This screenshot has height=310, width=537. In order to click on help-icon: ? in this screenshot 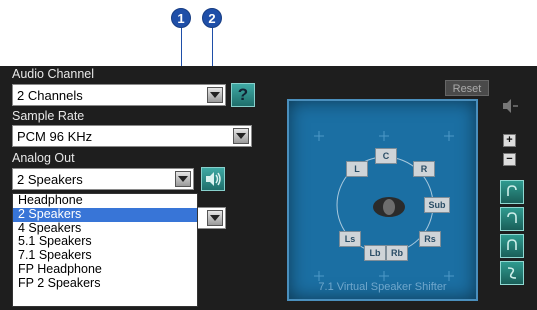, I will do `click(243, 94)`.